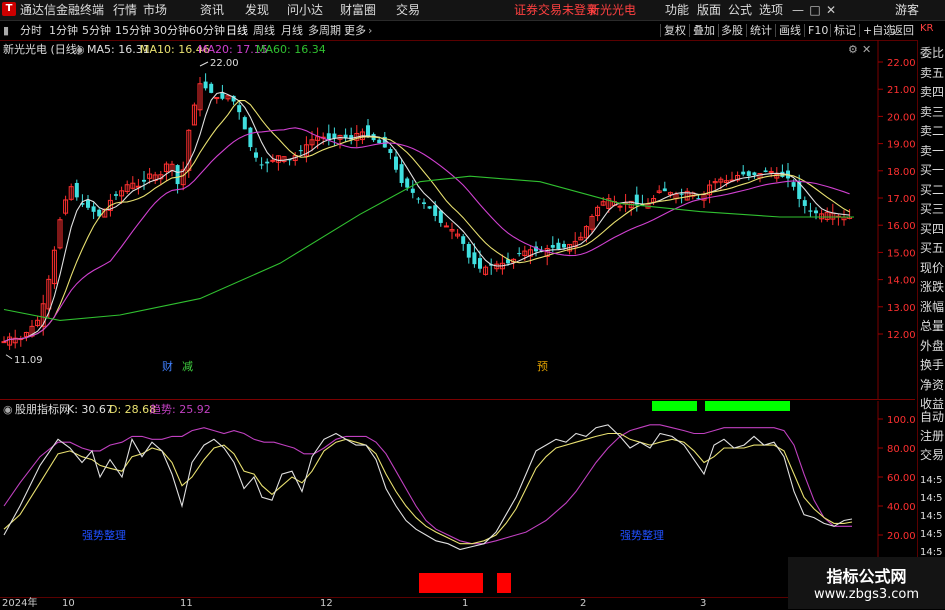 Image resolution: width=945 pixels, height=610 pixels. I want to click on more-chevron-icon: ›, so click(370, 30).